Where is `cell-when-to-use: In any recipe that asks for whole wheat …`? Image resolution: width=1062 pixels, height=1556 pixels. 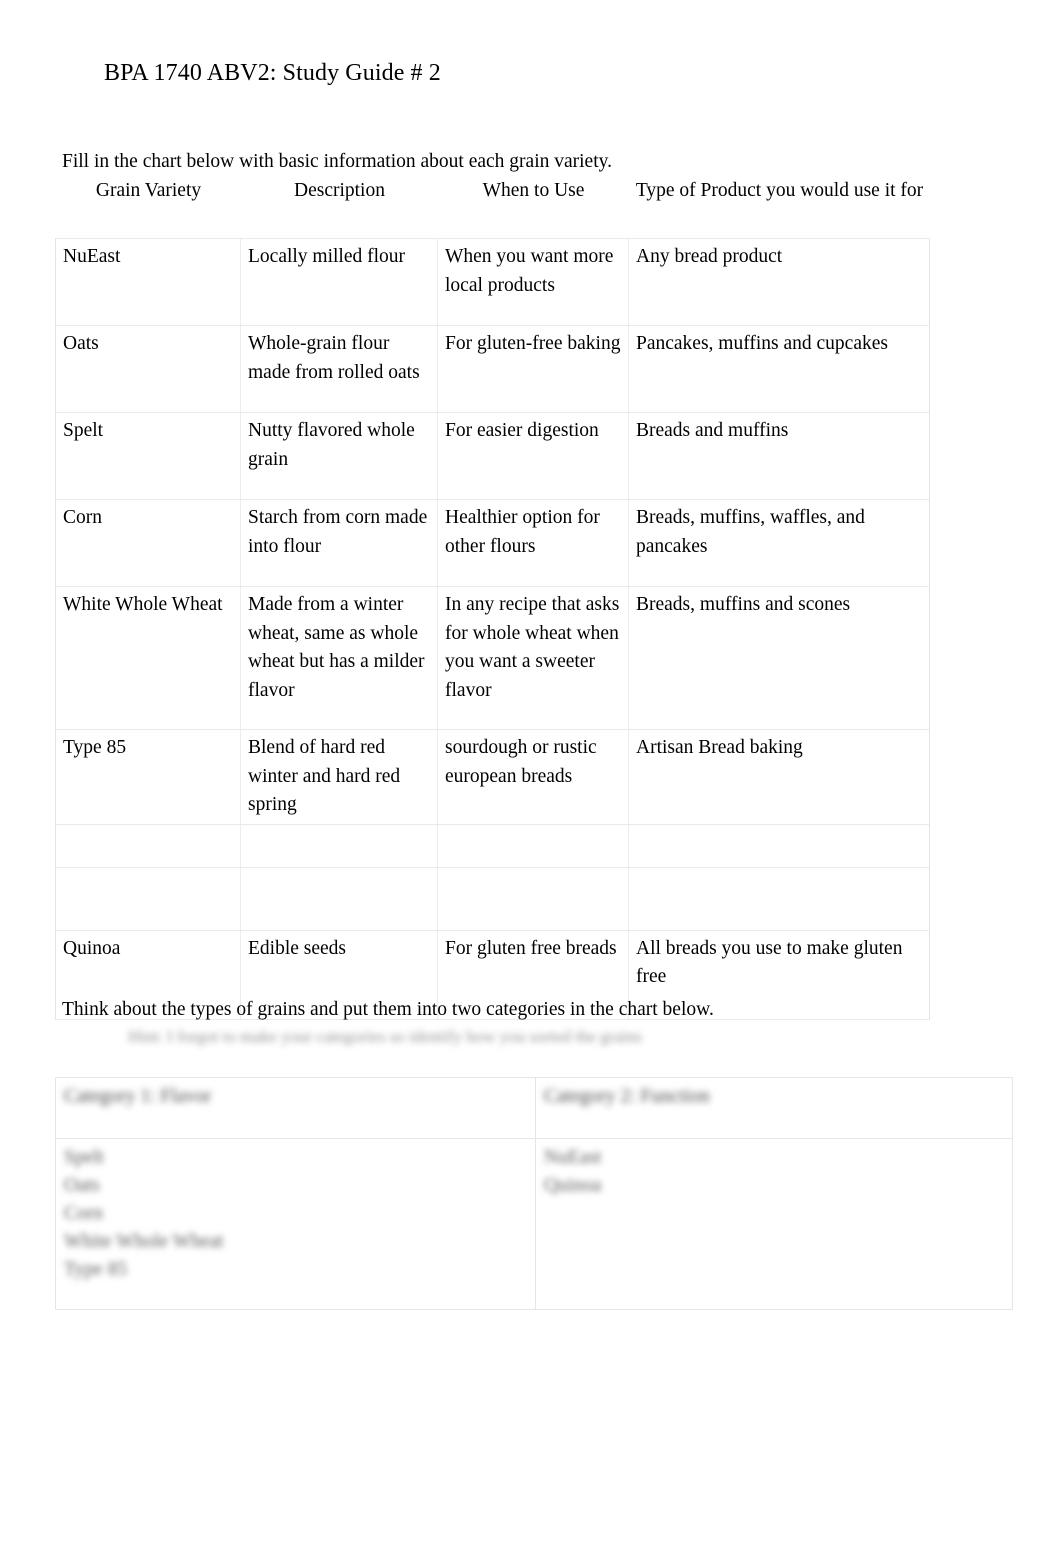 cell-when-to-use: In any recipe that asks for whole wheat … is located at coordinates (533, 658).